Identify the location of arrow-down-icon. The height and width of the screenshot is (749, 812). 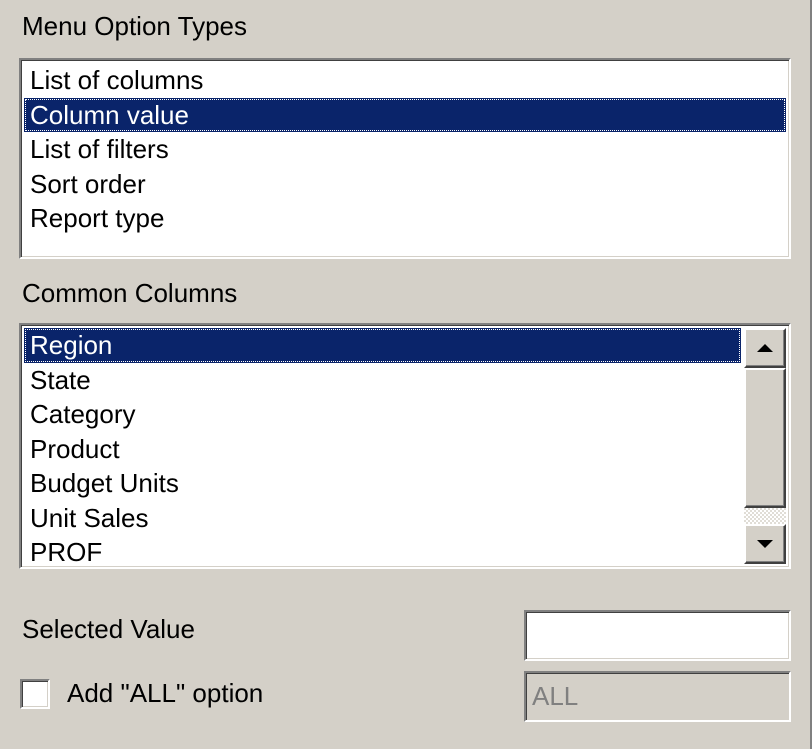
(765, 544).